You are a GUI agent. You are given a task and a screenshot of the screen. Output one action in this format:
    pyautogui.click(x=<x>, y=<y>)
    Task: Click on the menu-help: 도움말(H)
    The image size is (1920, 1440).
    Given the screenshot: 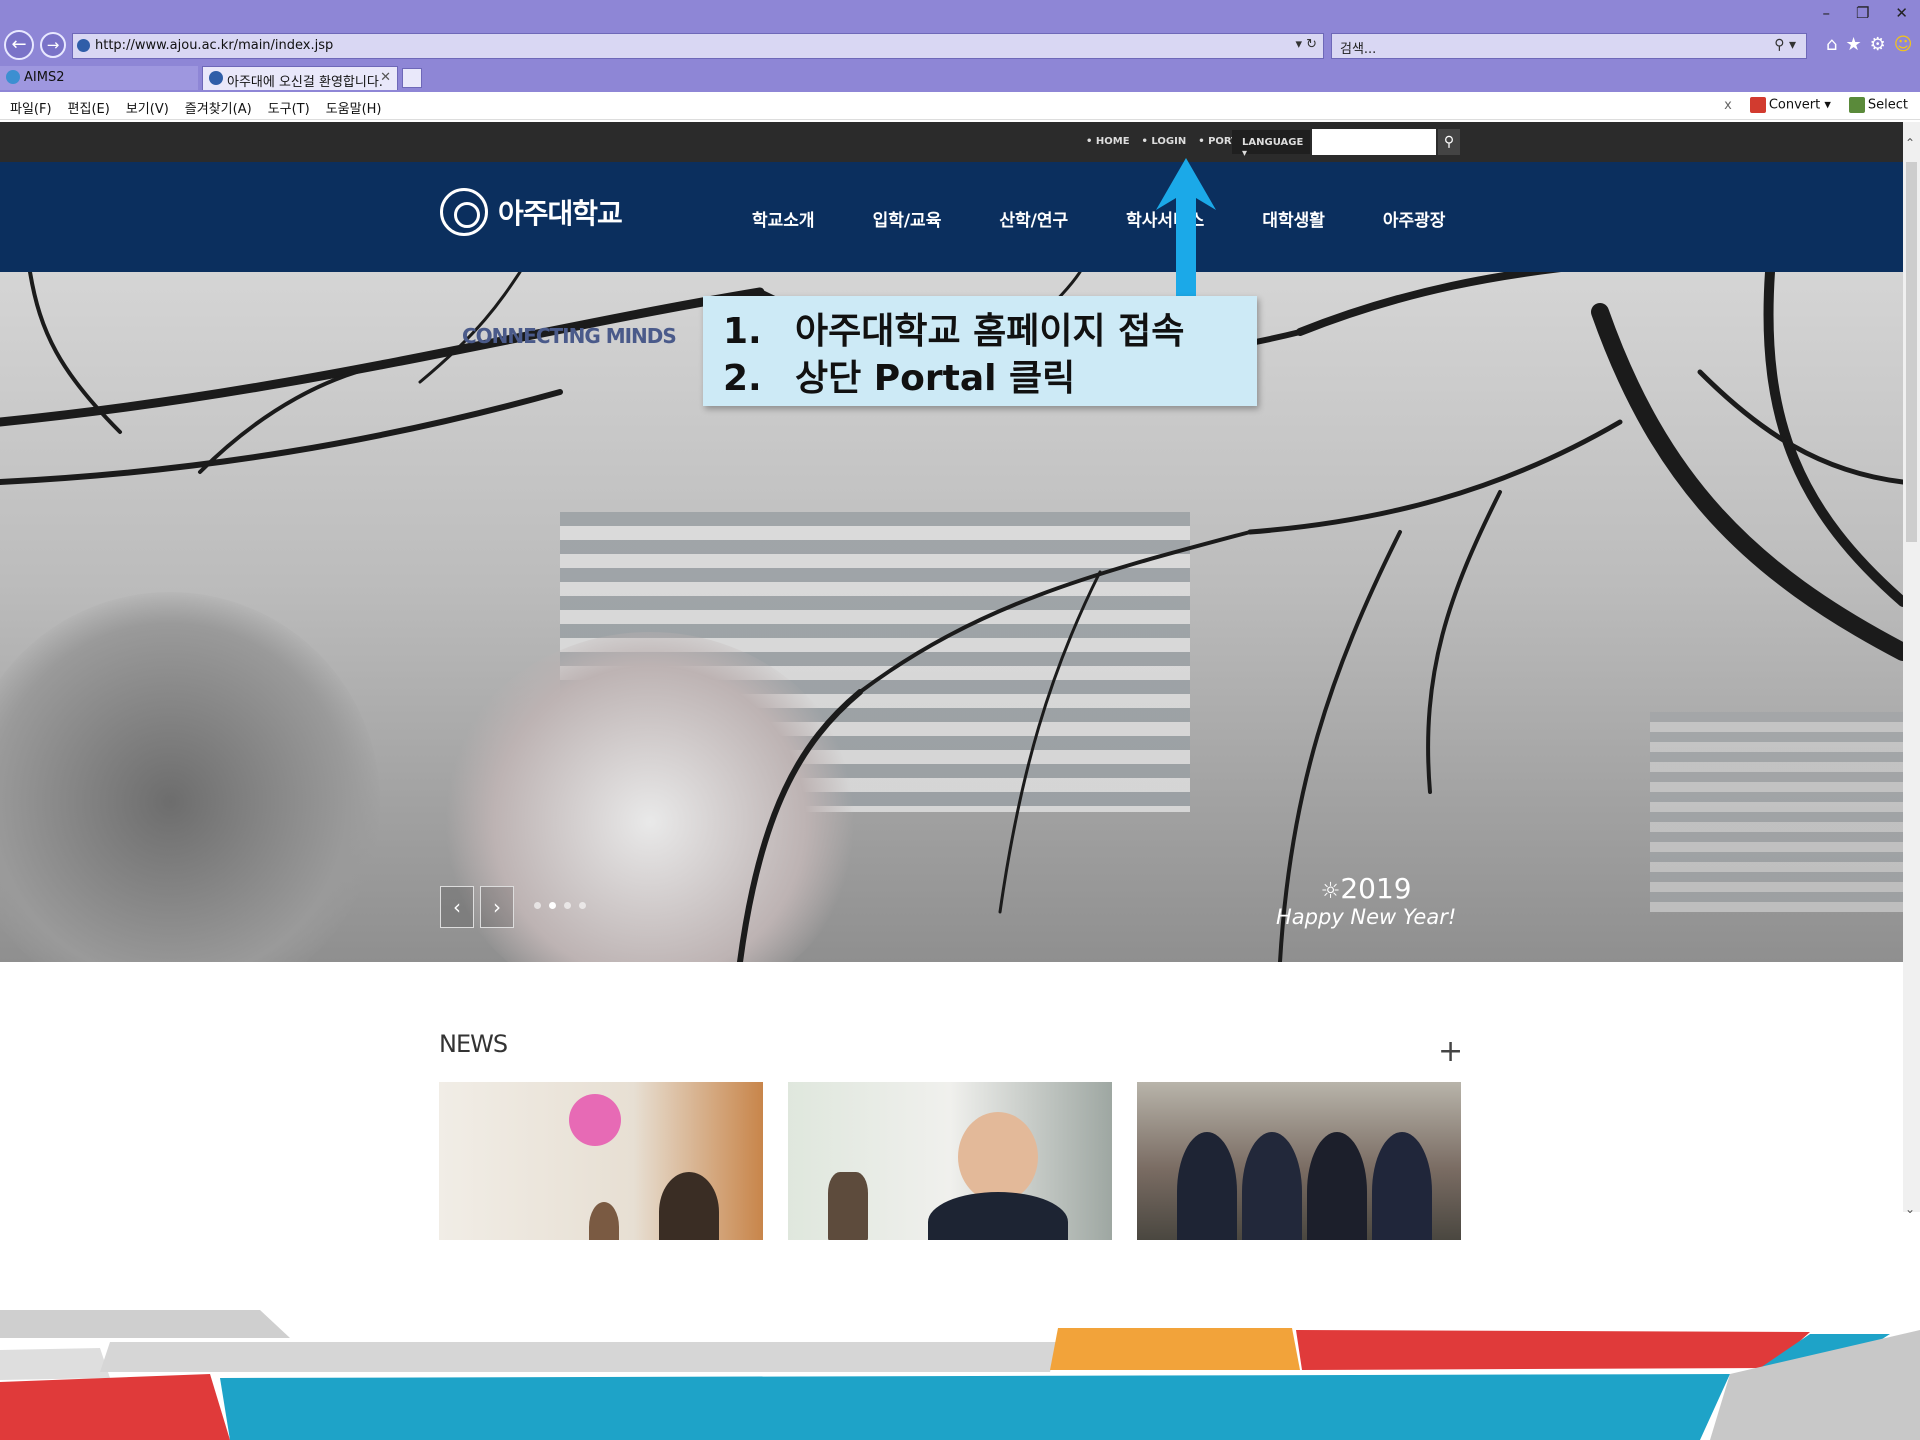 What is the action you would take?
    pyautogui.click(x=354, y=107)
    